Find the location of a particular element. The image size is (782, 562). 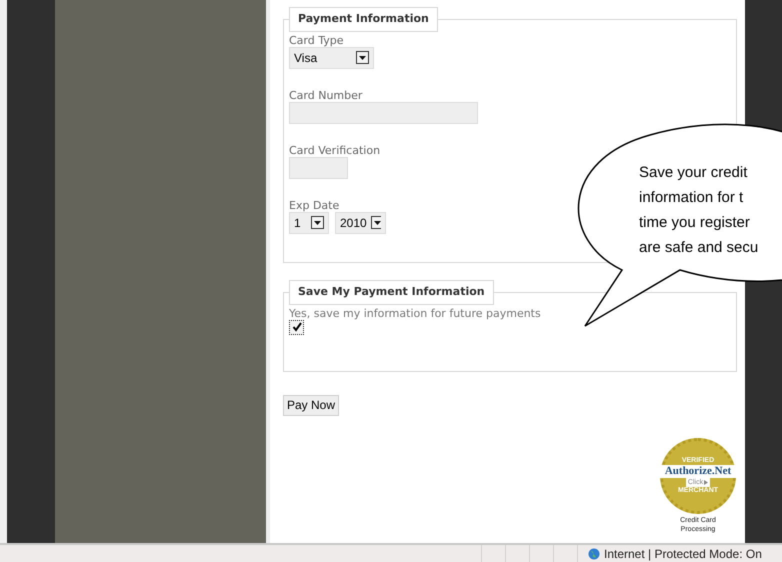

checkbox-label: Yes, save my information for future payments is located at coordinates (415, 313).